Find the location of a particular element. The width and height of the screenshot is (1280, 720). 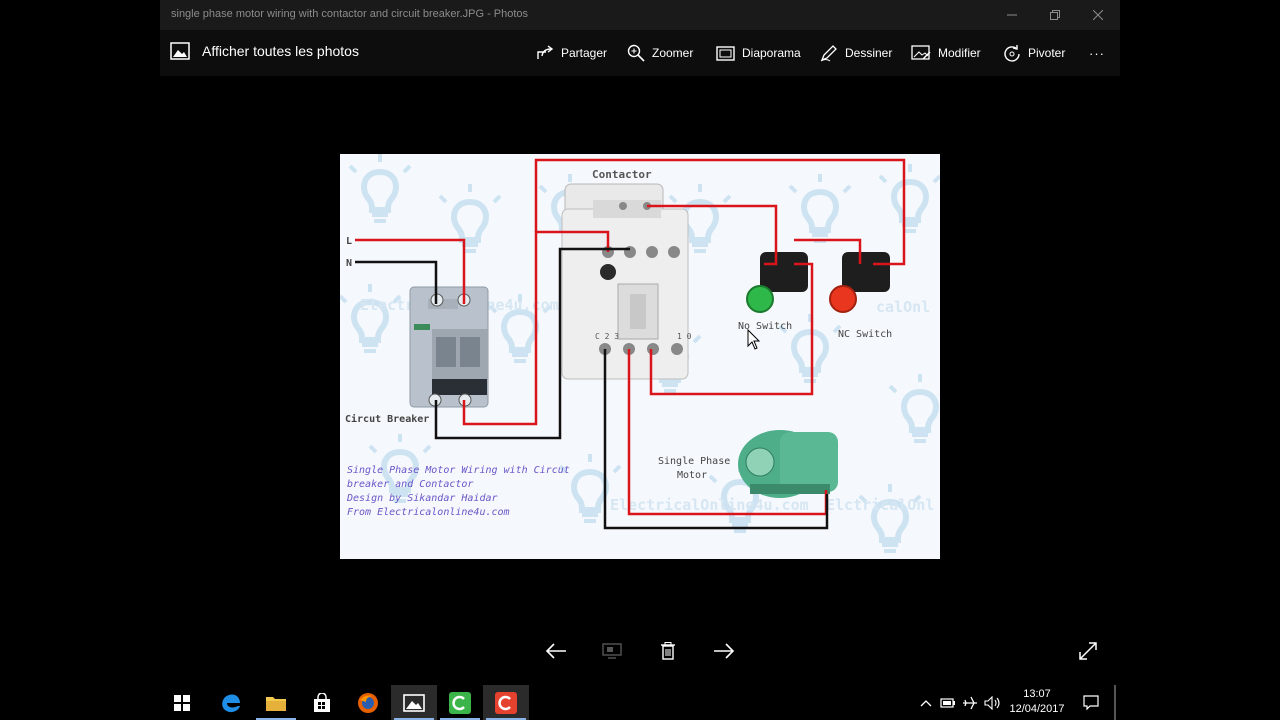

caption-line-3: Design by Sikandar Haidar is located at coordinates (422, 498).